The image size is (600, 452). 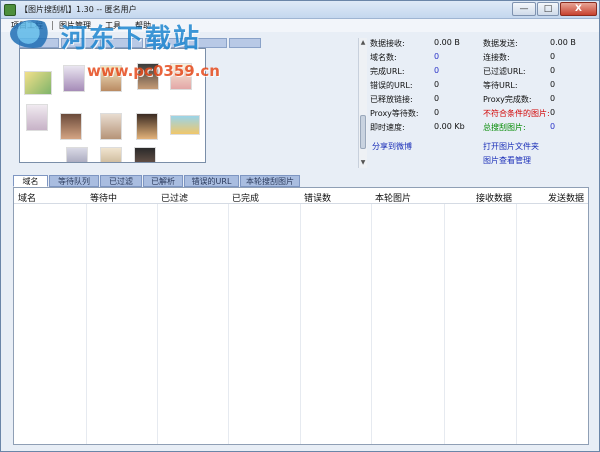 What do you see at coordinates (437, 56) in the screenshot?
I see `stat-value-domains: 0` at bounding box center [437, 56].